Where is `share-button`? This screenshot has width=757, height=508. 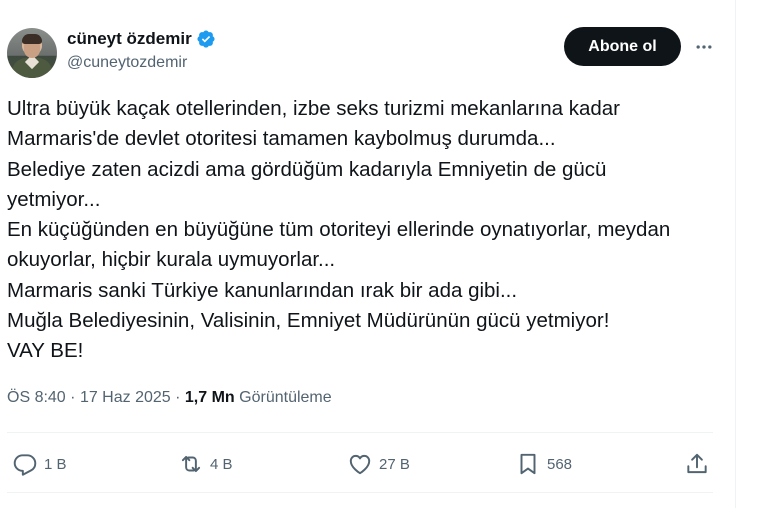 share-button is located at coordinates (697, 464).